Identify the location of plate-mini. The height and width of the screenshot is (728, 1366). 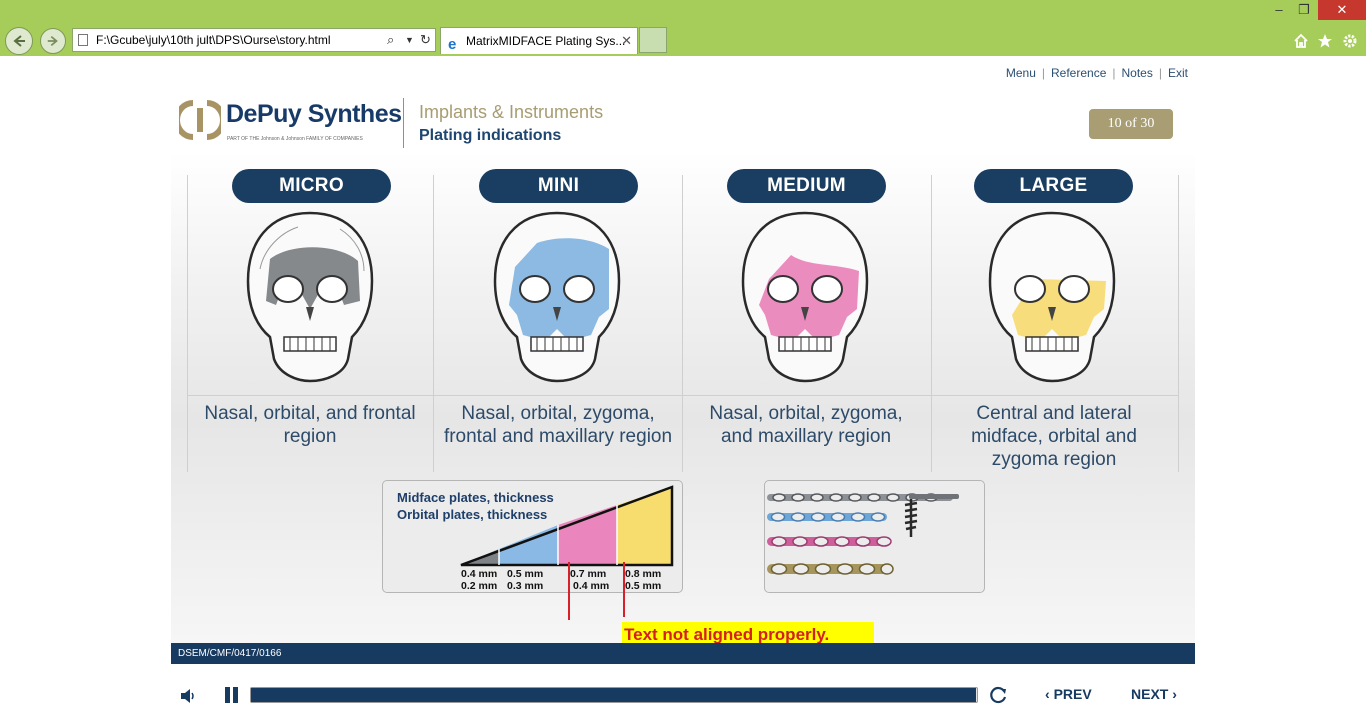
(827, 517).